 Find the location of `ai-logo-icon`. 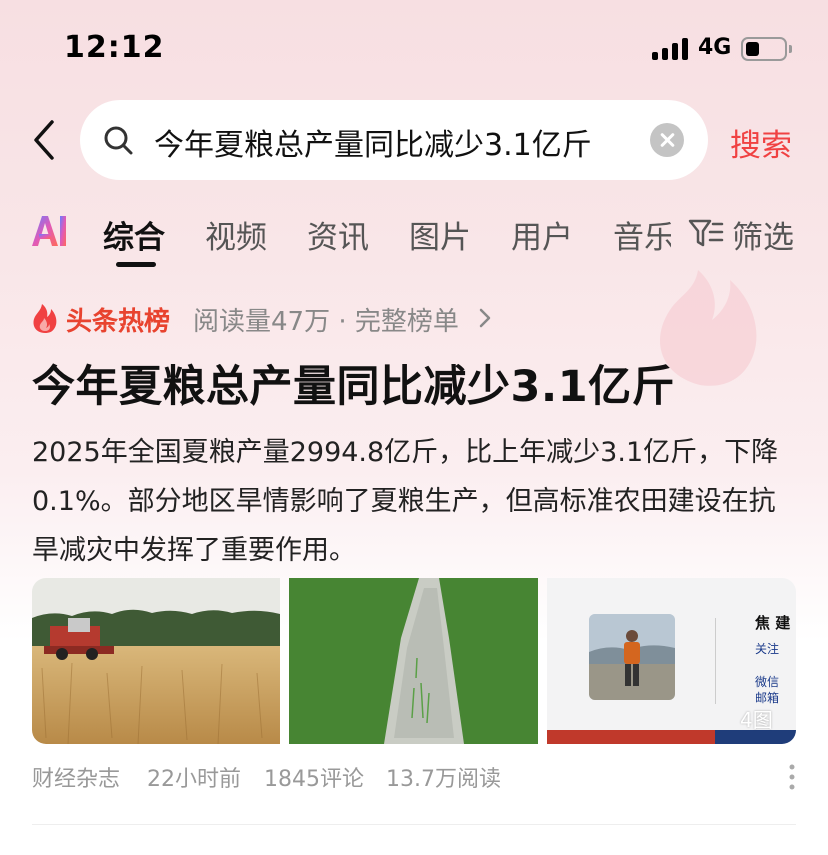

ai-logo-icon is located at coordinates (49, 231).